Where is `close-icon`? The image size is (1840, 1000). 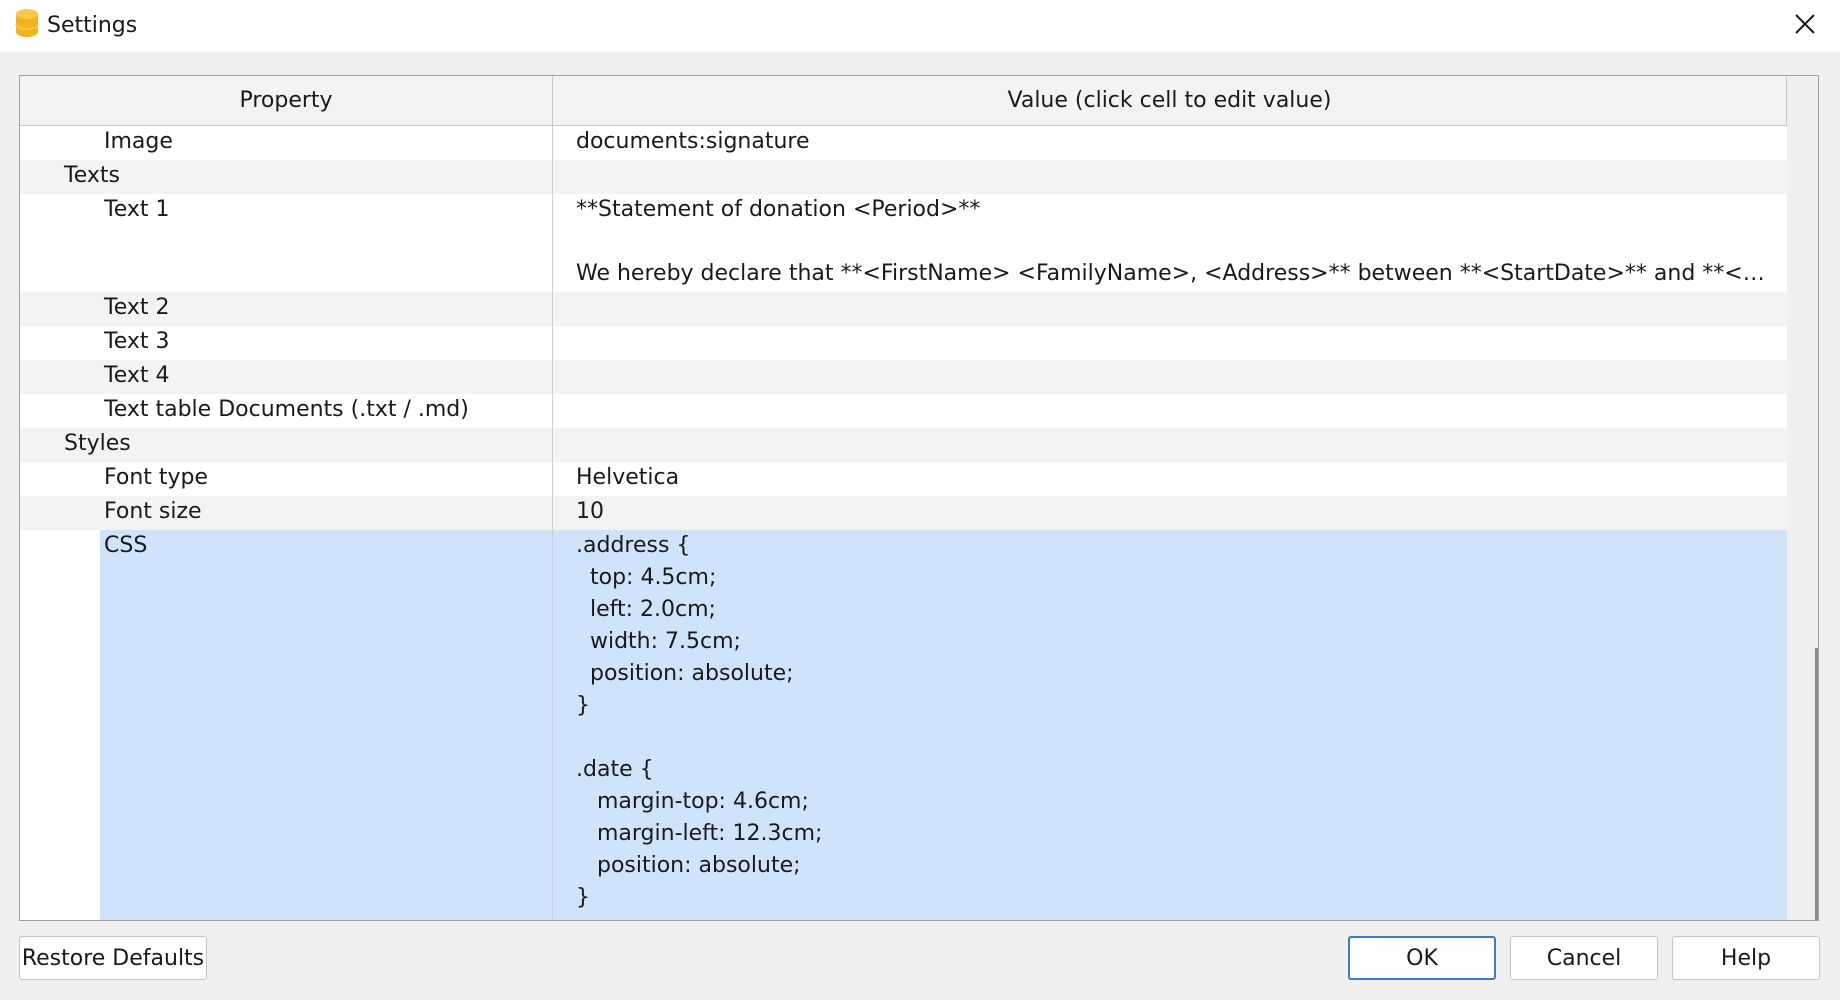
close-icon is located at coordinates (1805, 26).